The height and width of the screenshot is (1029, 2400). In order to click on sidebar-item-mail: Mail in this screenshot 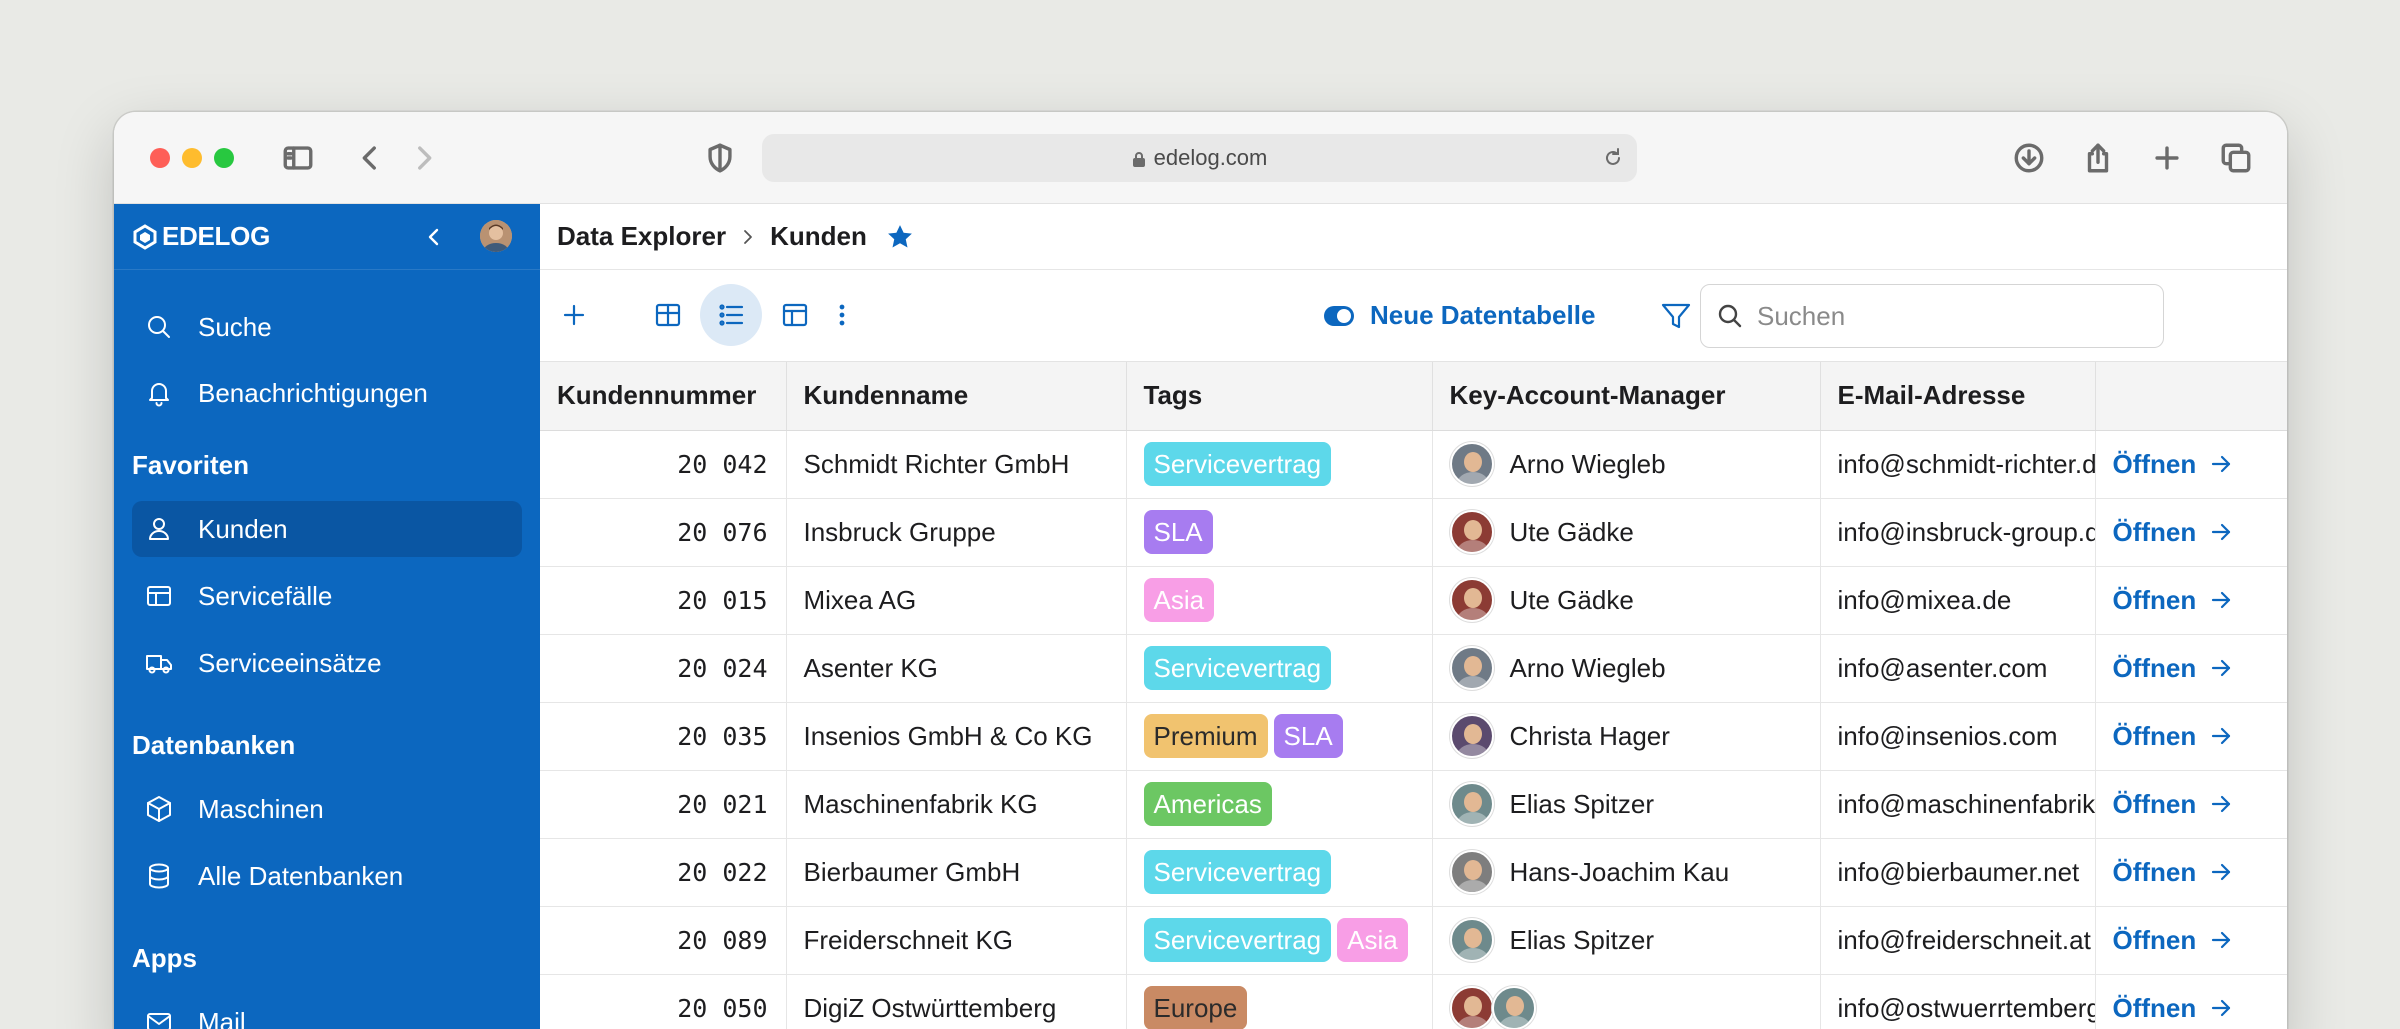, I will do `click(327, 1011)`.